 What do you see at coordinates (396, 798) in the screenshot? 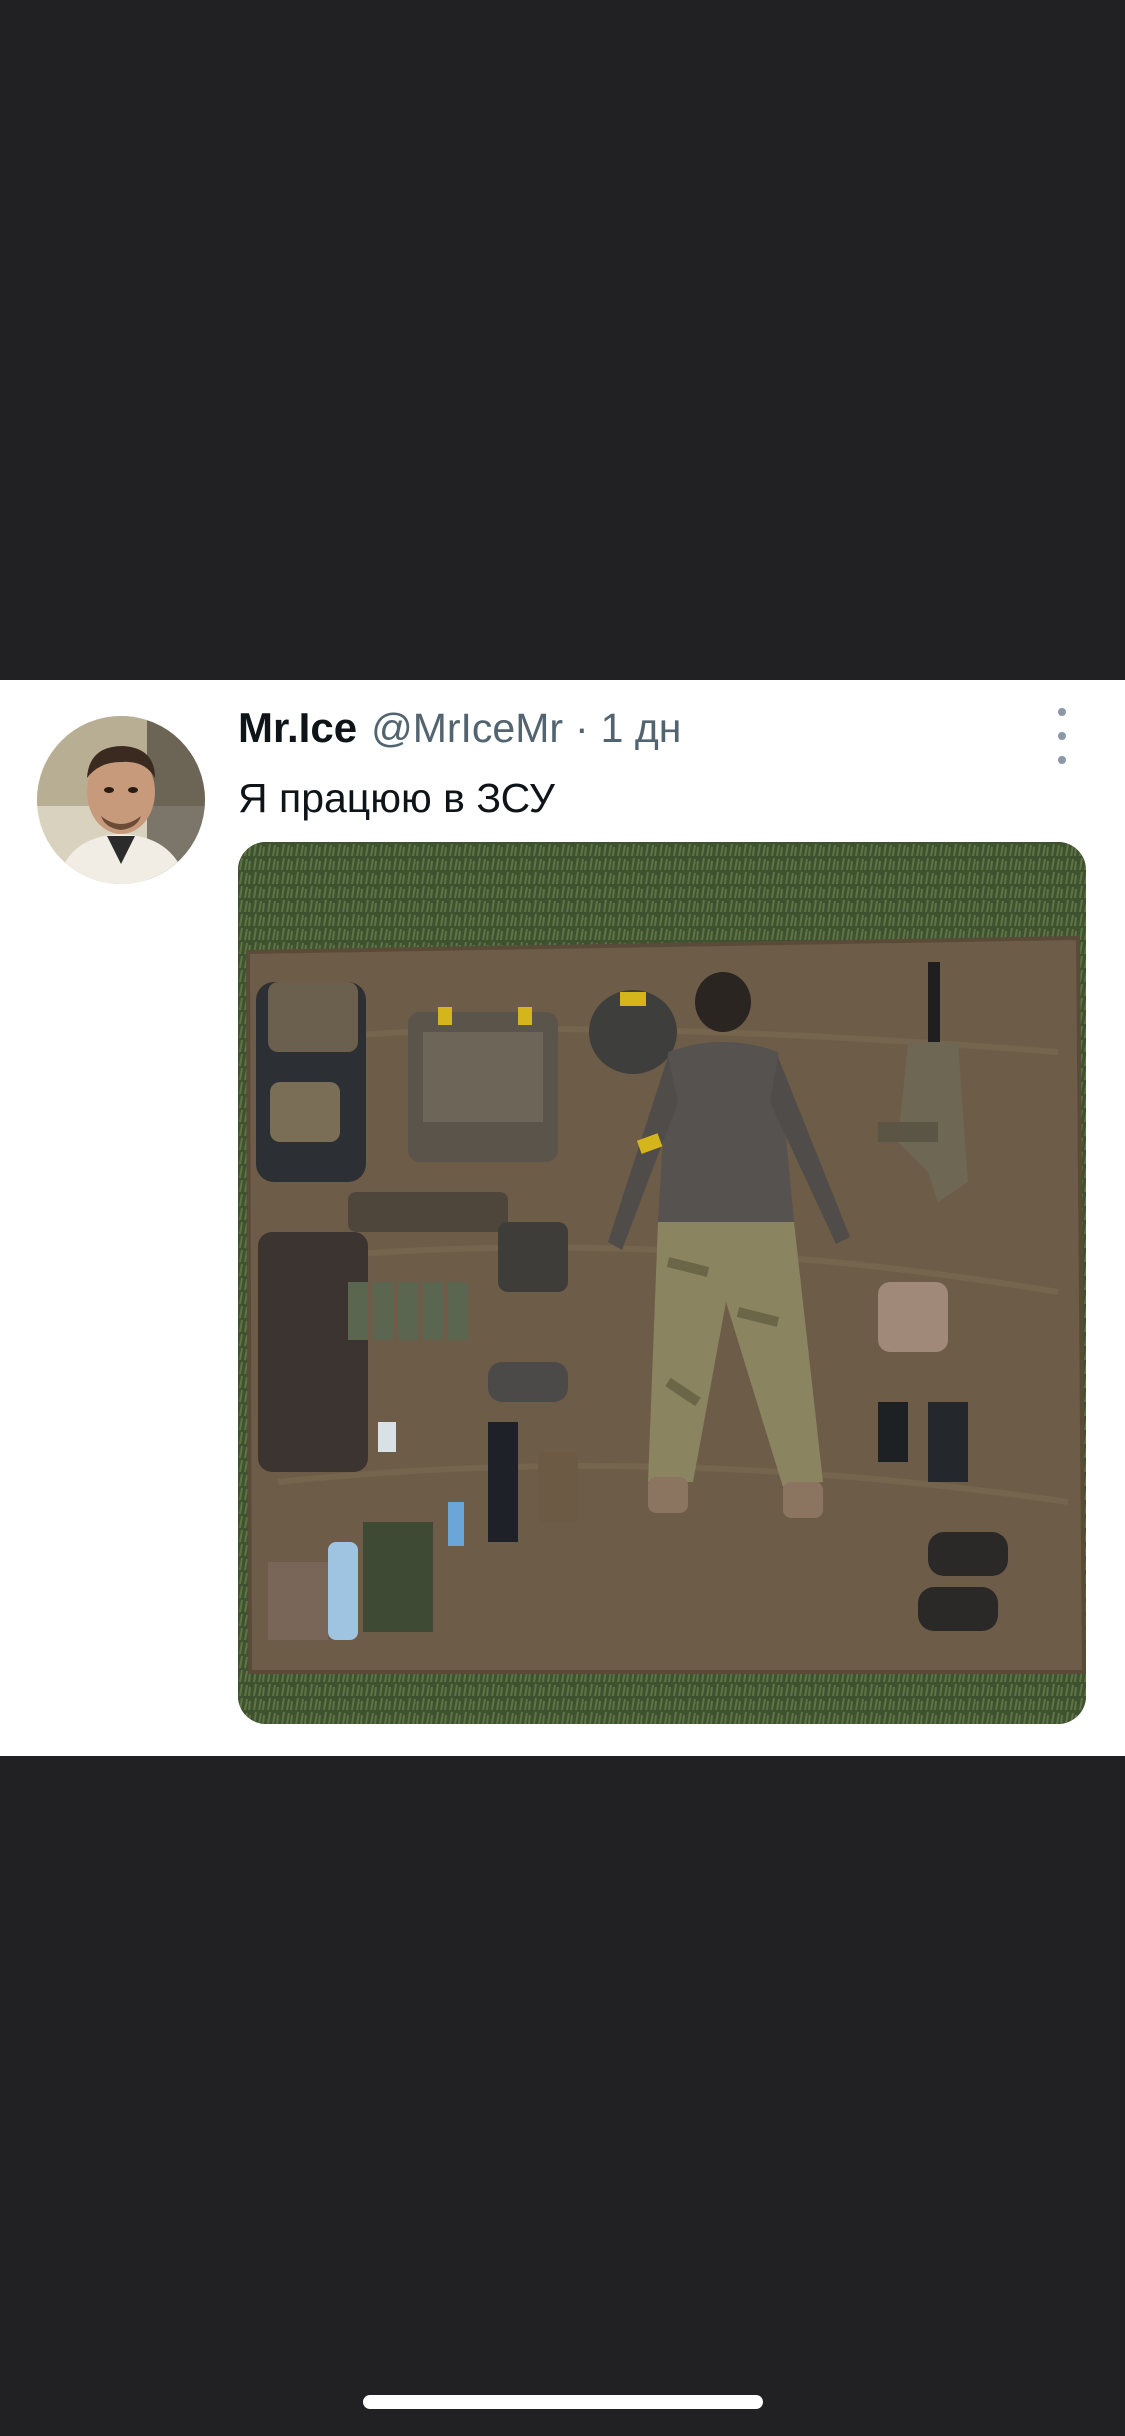
I see `tweet-text: Я працюю в ЗСУ` at bounding box center [396, 798].